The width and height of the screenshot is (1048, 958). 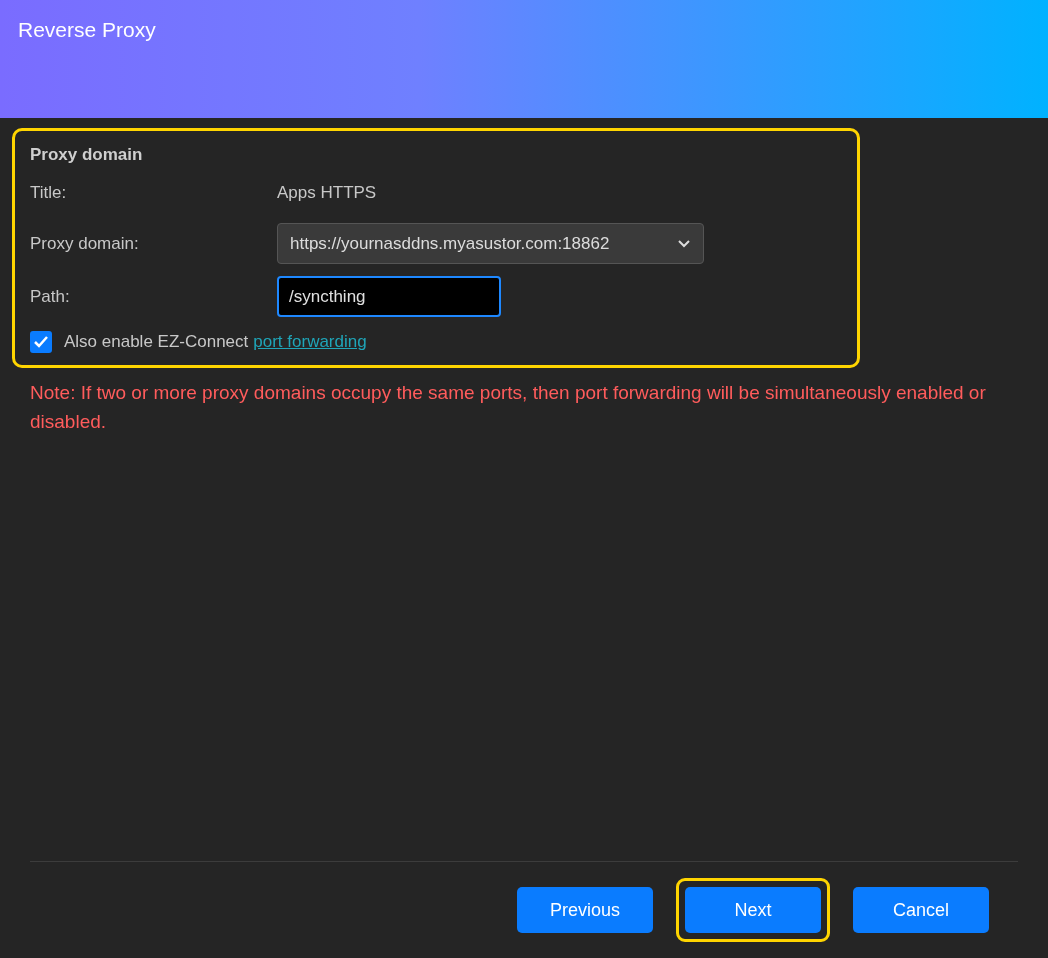 I want to click on checkbox, so click(x=41, y=342).